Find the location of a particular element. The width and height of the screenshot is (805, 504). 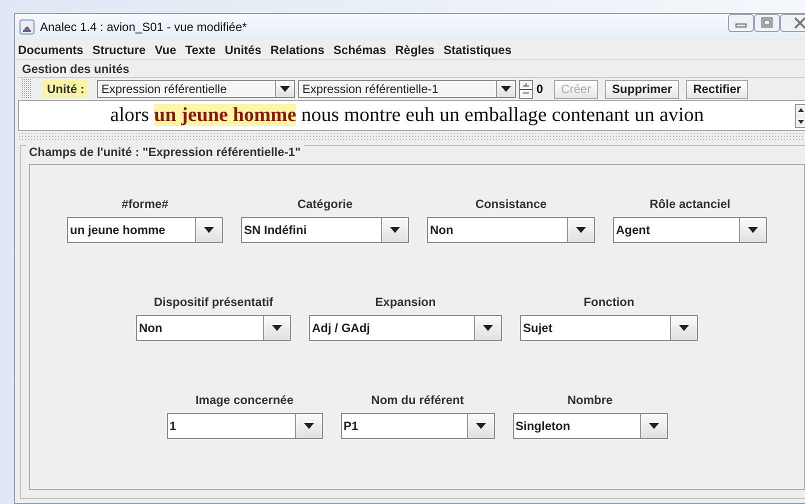

field-dropdown: Singleton is located at coordinates (590, 426).